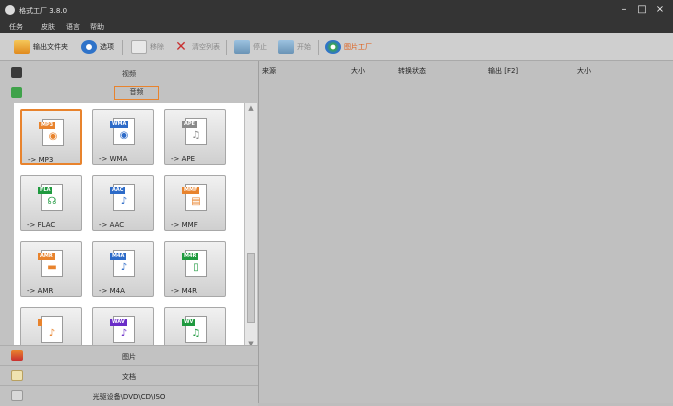 The height and width of the screenshot is (406, 673). I want to click on format-tile: MMF ▤ -> MMF, so click(195, 203).